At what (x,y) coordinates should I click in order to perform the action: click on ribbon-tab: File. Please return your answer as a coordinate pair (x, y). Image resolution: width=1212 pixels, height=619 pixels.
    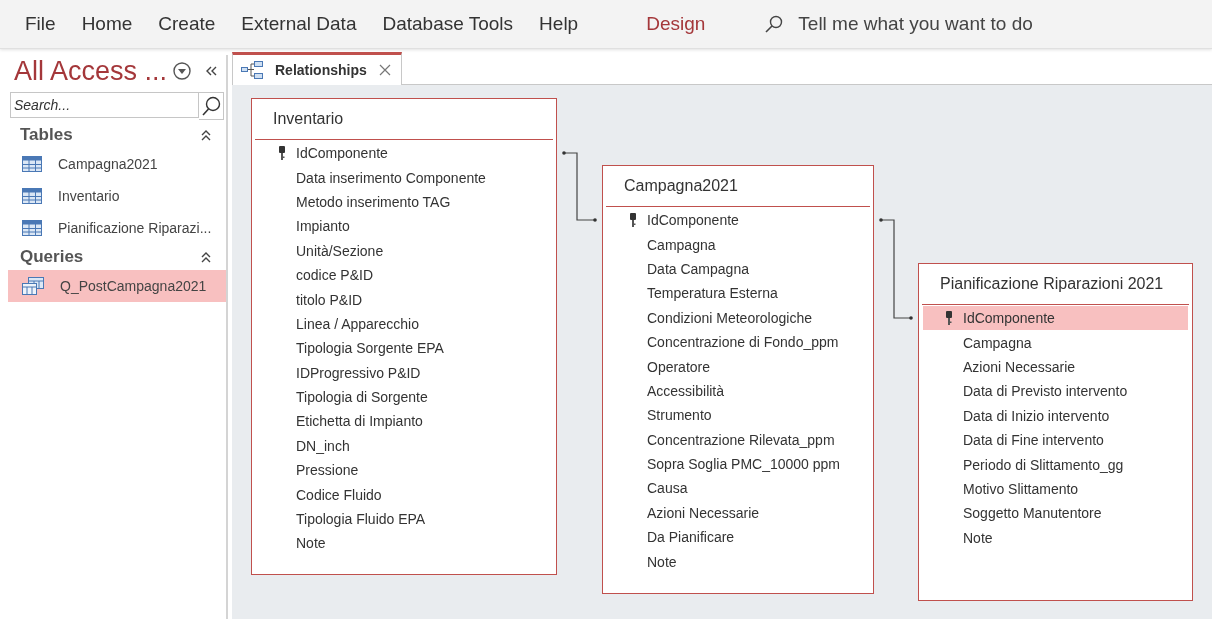
    Looking at the image, I should click on (40, 24).